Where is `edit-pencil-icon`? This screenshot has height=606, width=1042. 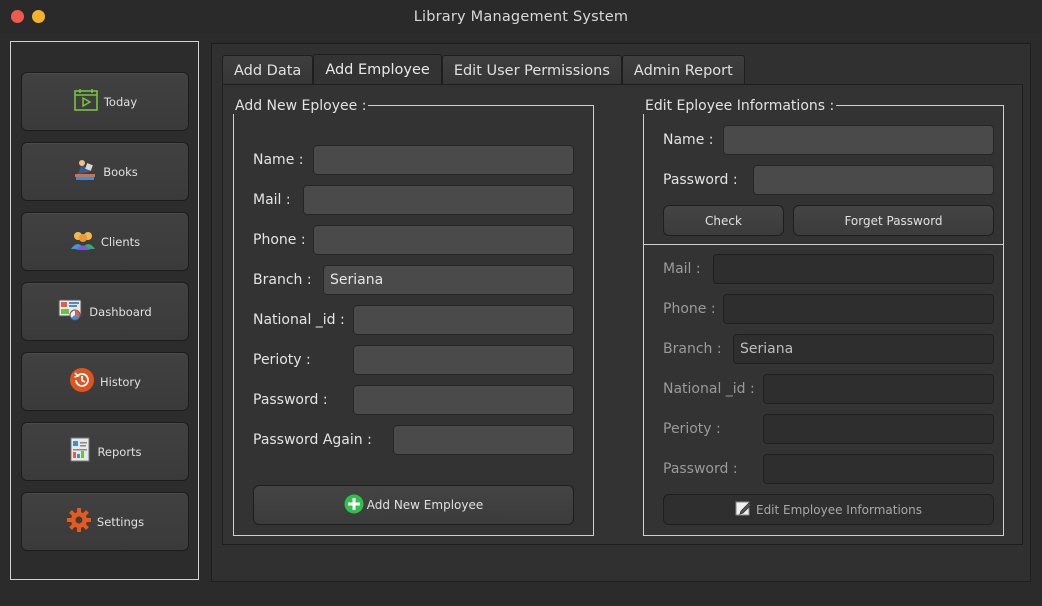
edit-pencil-icon is located at coordinates (745, 509).